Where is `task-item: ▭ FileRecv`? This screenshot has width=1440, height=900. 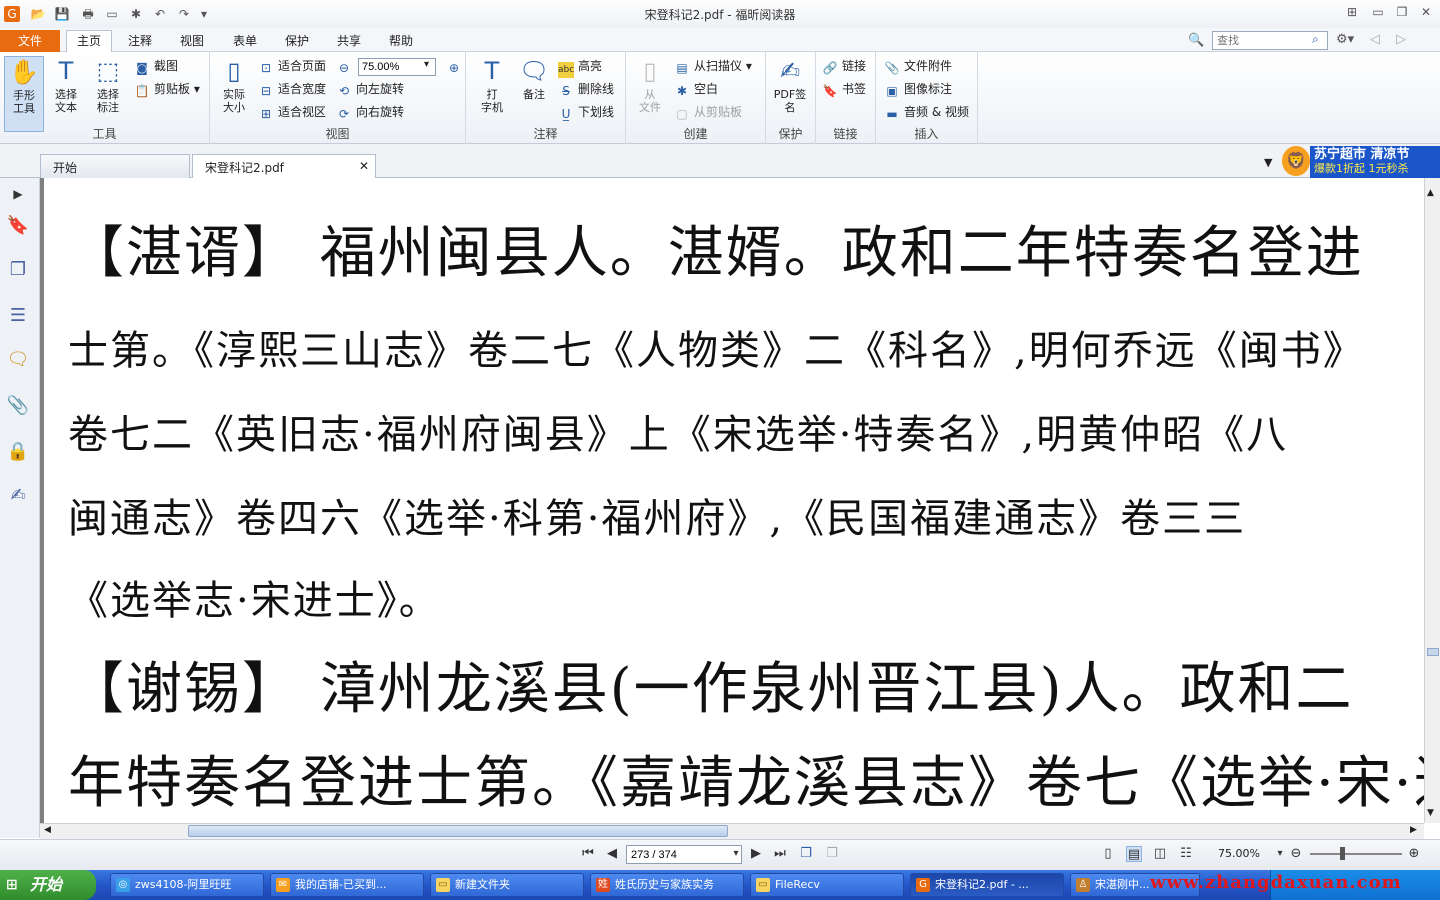
task-item: ▭ FileRecv is located at coordinates (827, 885).